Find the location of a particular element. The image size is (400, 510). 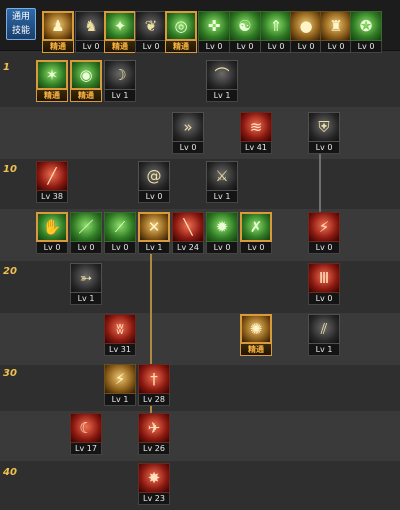

eye-icon: ◉ is located at coordinates (86, 75).